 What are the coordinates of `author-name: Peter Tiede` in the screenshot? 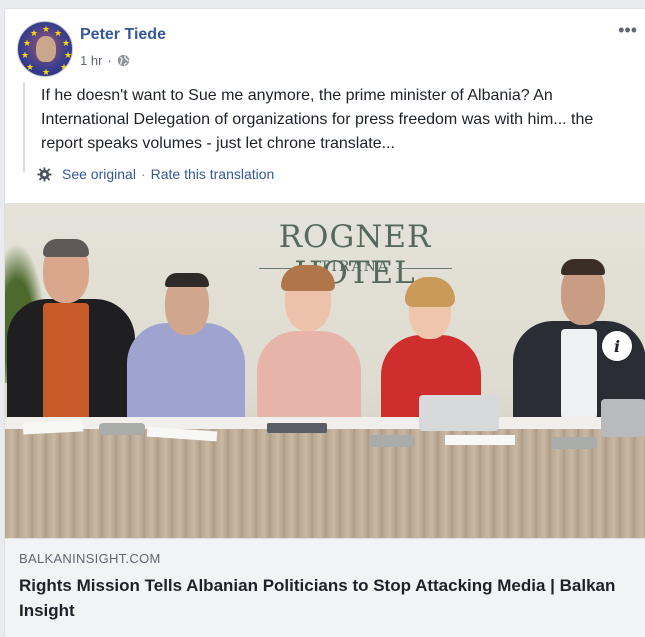 It's located at (123, 35).